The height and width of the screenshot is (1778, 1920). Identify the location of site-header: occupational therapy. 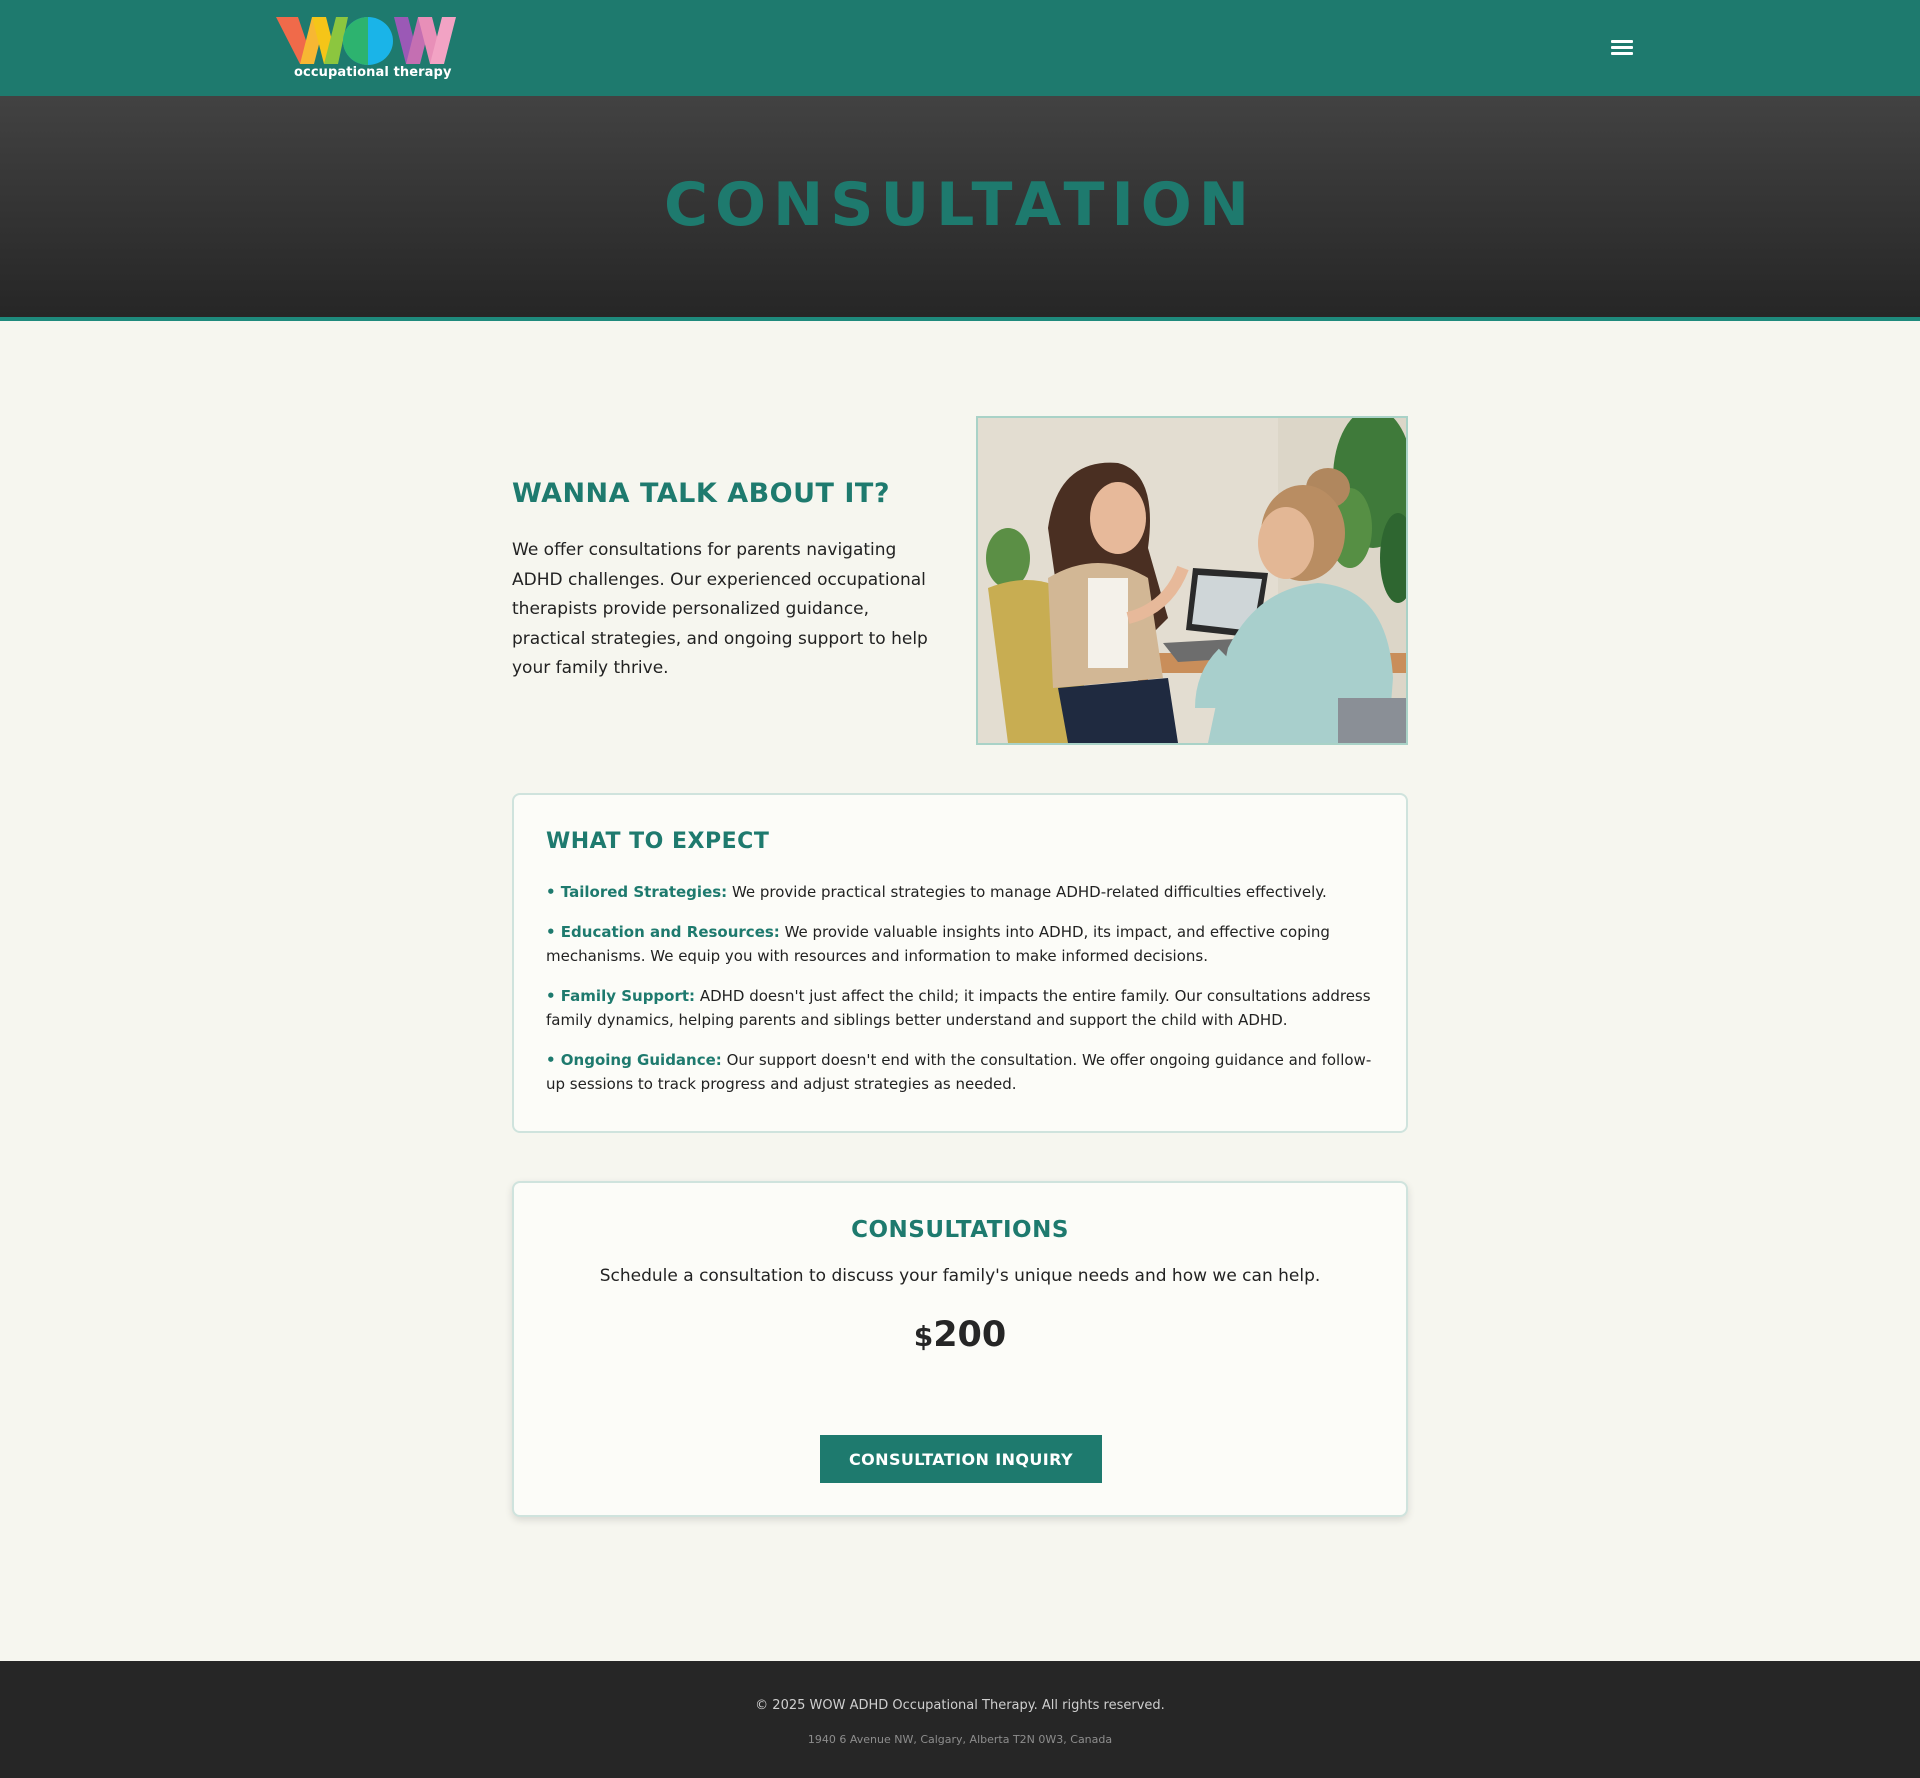
(960, 48).